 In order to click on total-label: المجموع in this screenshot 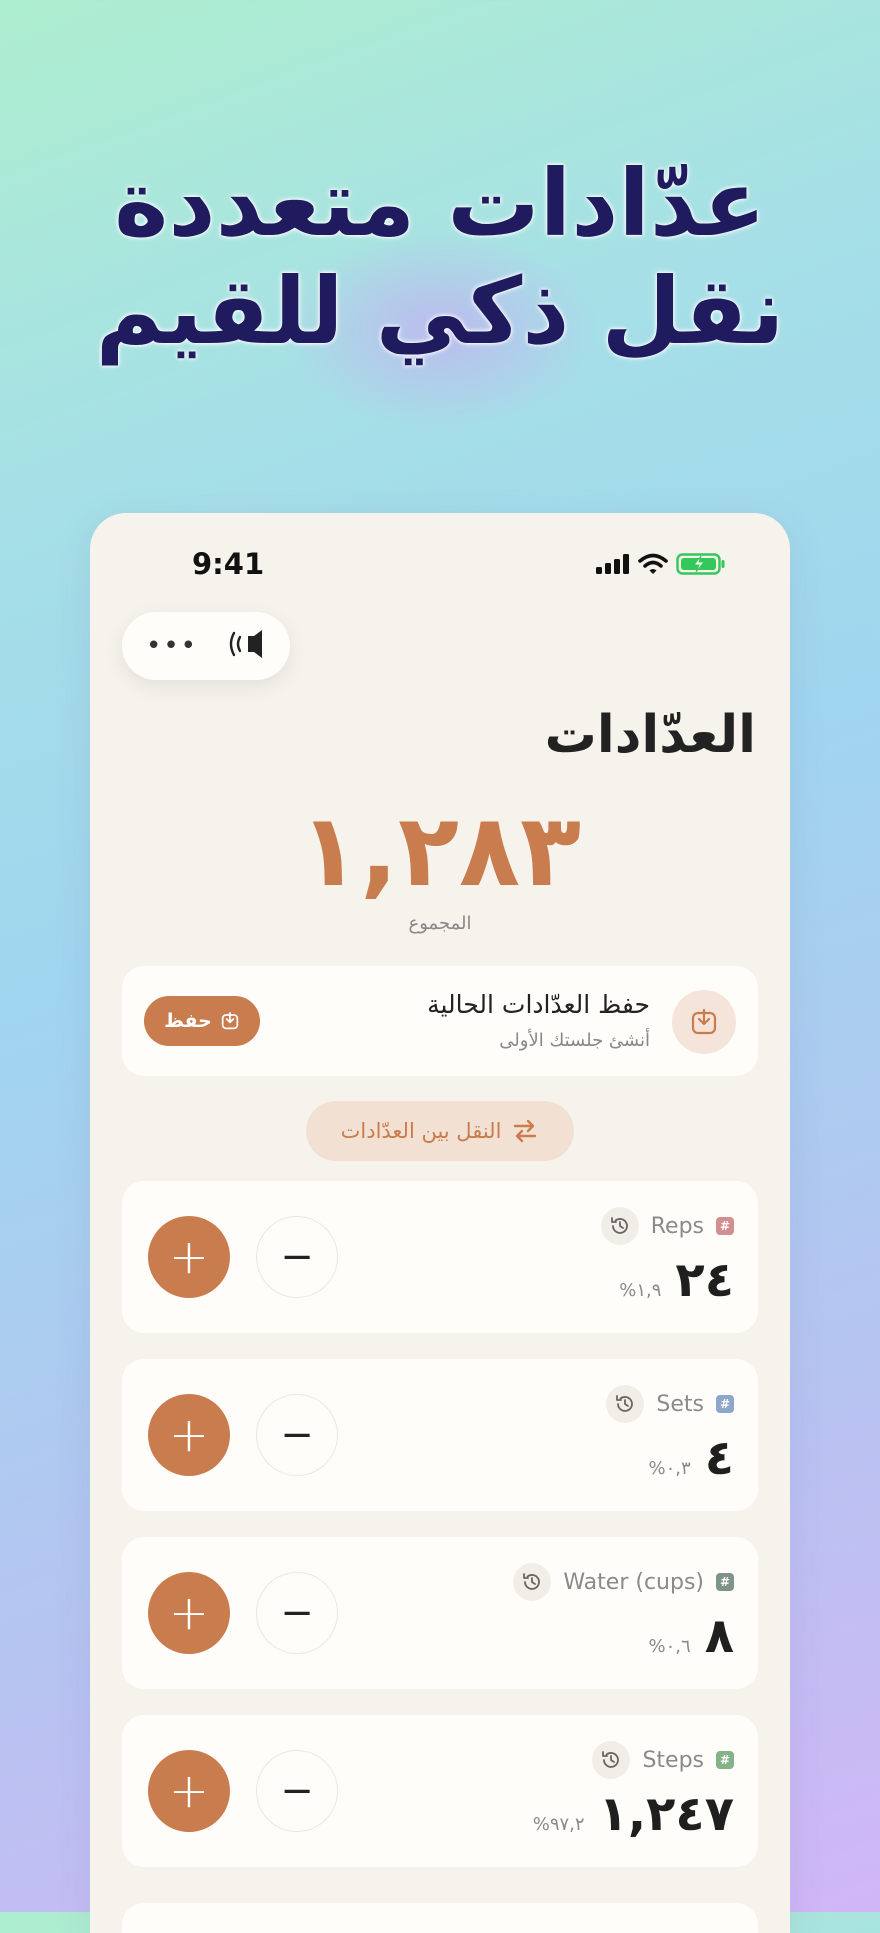, I will do `click(440, 923)`.